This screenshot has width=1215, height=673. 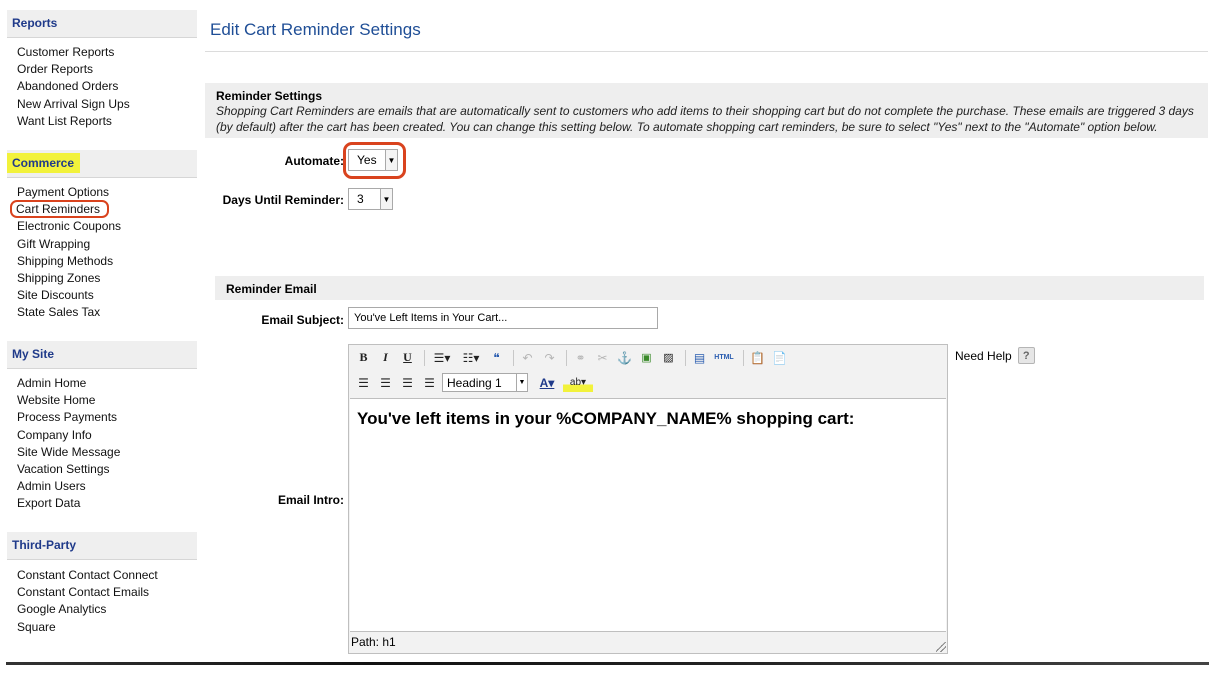 What do you see at coordinates (363, 382) in the screenshot?
I see `align-left-icon: ☰` at bounding box center [363, 382].